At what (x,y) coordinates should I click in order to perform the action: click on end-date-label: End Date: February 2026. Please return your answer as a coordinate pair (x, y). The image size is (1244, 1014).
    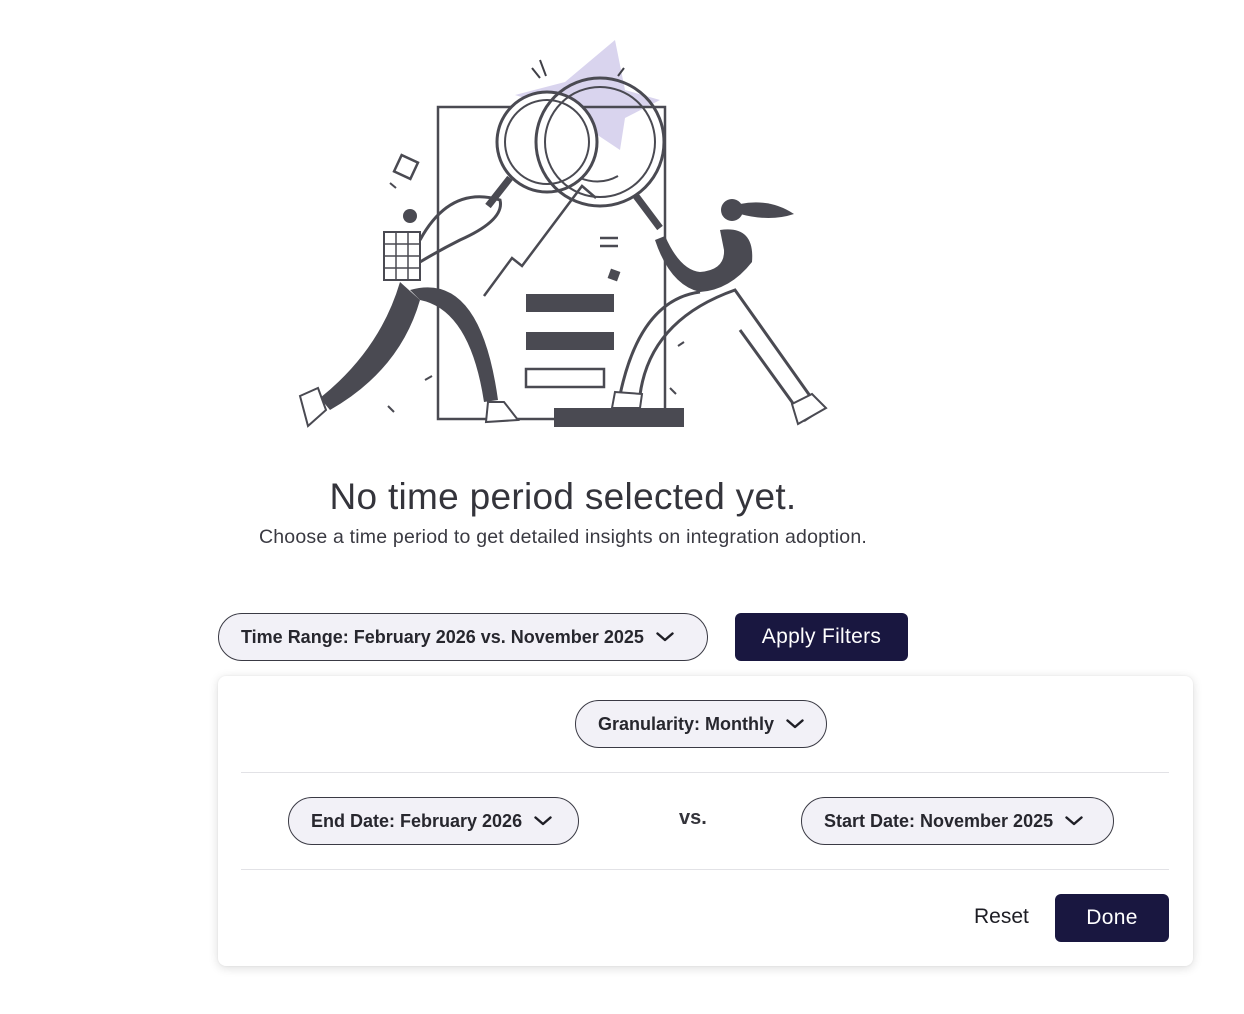
    Looking at the image, I should click on (417, 820).